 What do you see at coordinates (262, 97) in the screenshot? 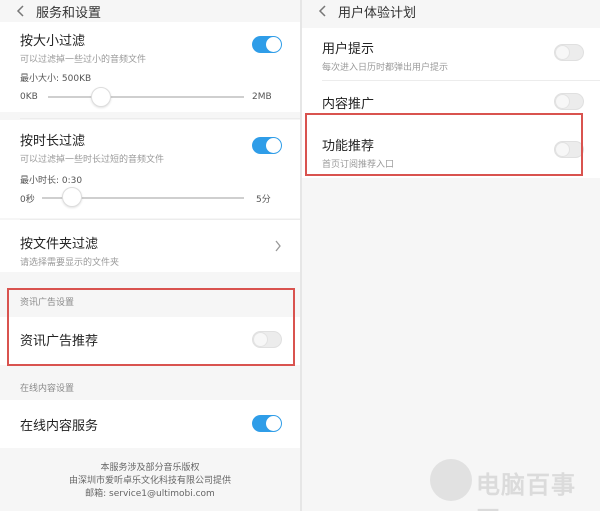
I see `size-filter-range-end: 2MB` at bounding box center [262, 97].